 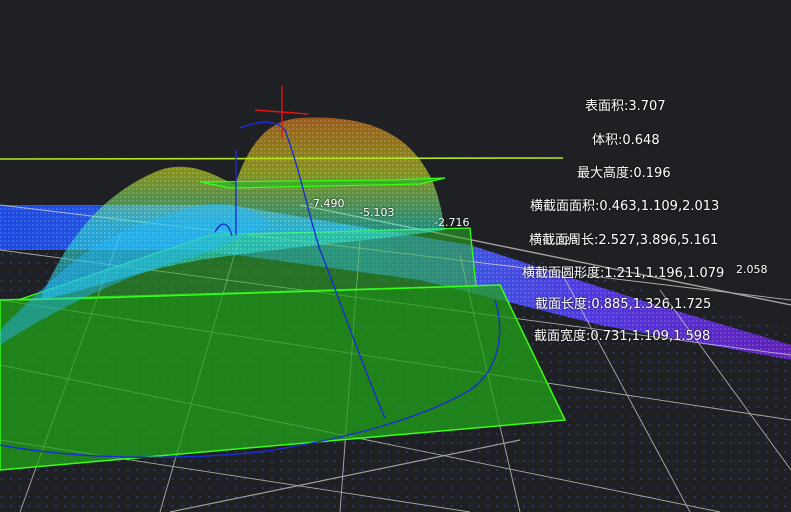 What do you see at coordinates (452, 222) in the screenshot?
I see `axis-tick-label: -2.716` at bounding box center [452, 222].